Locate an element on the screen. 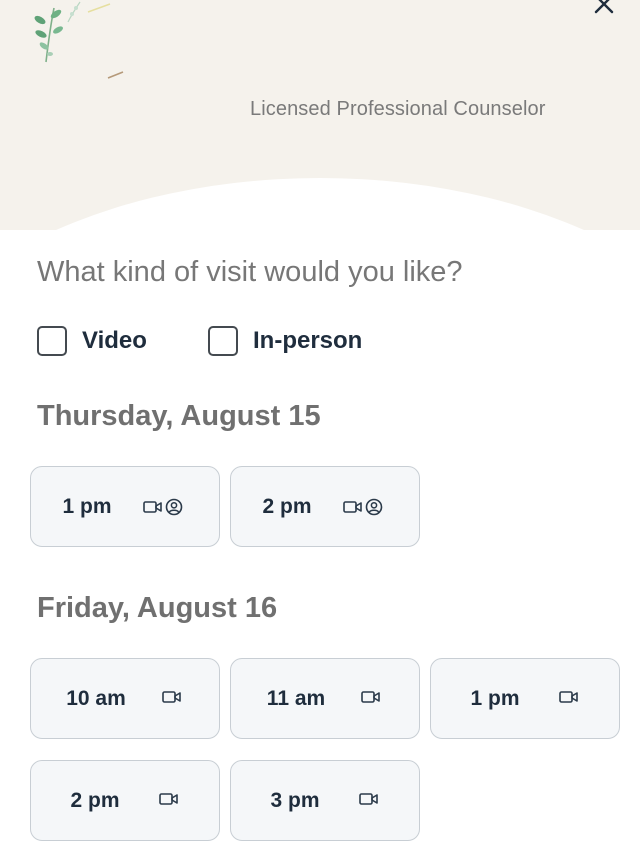 The height and width of the screenshot is (856, 640). header-curve is located at coordinates (320, 204).